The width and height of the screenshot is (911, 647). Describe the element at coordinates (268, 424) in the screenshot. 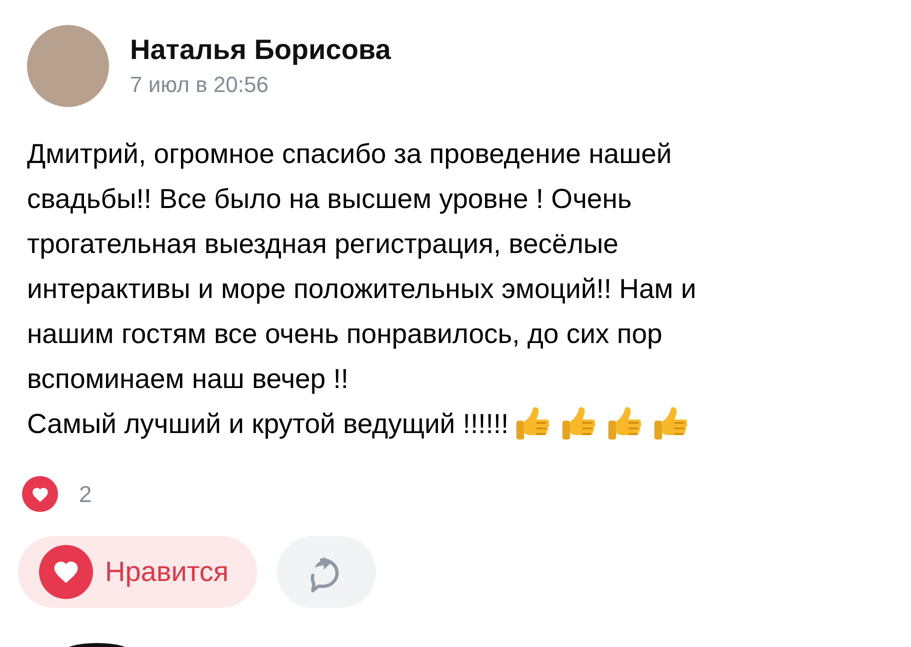

I see `post-text-line: Самый лучший и крутой ведущий !!!!!!` at that location.